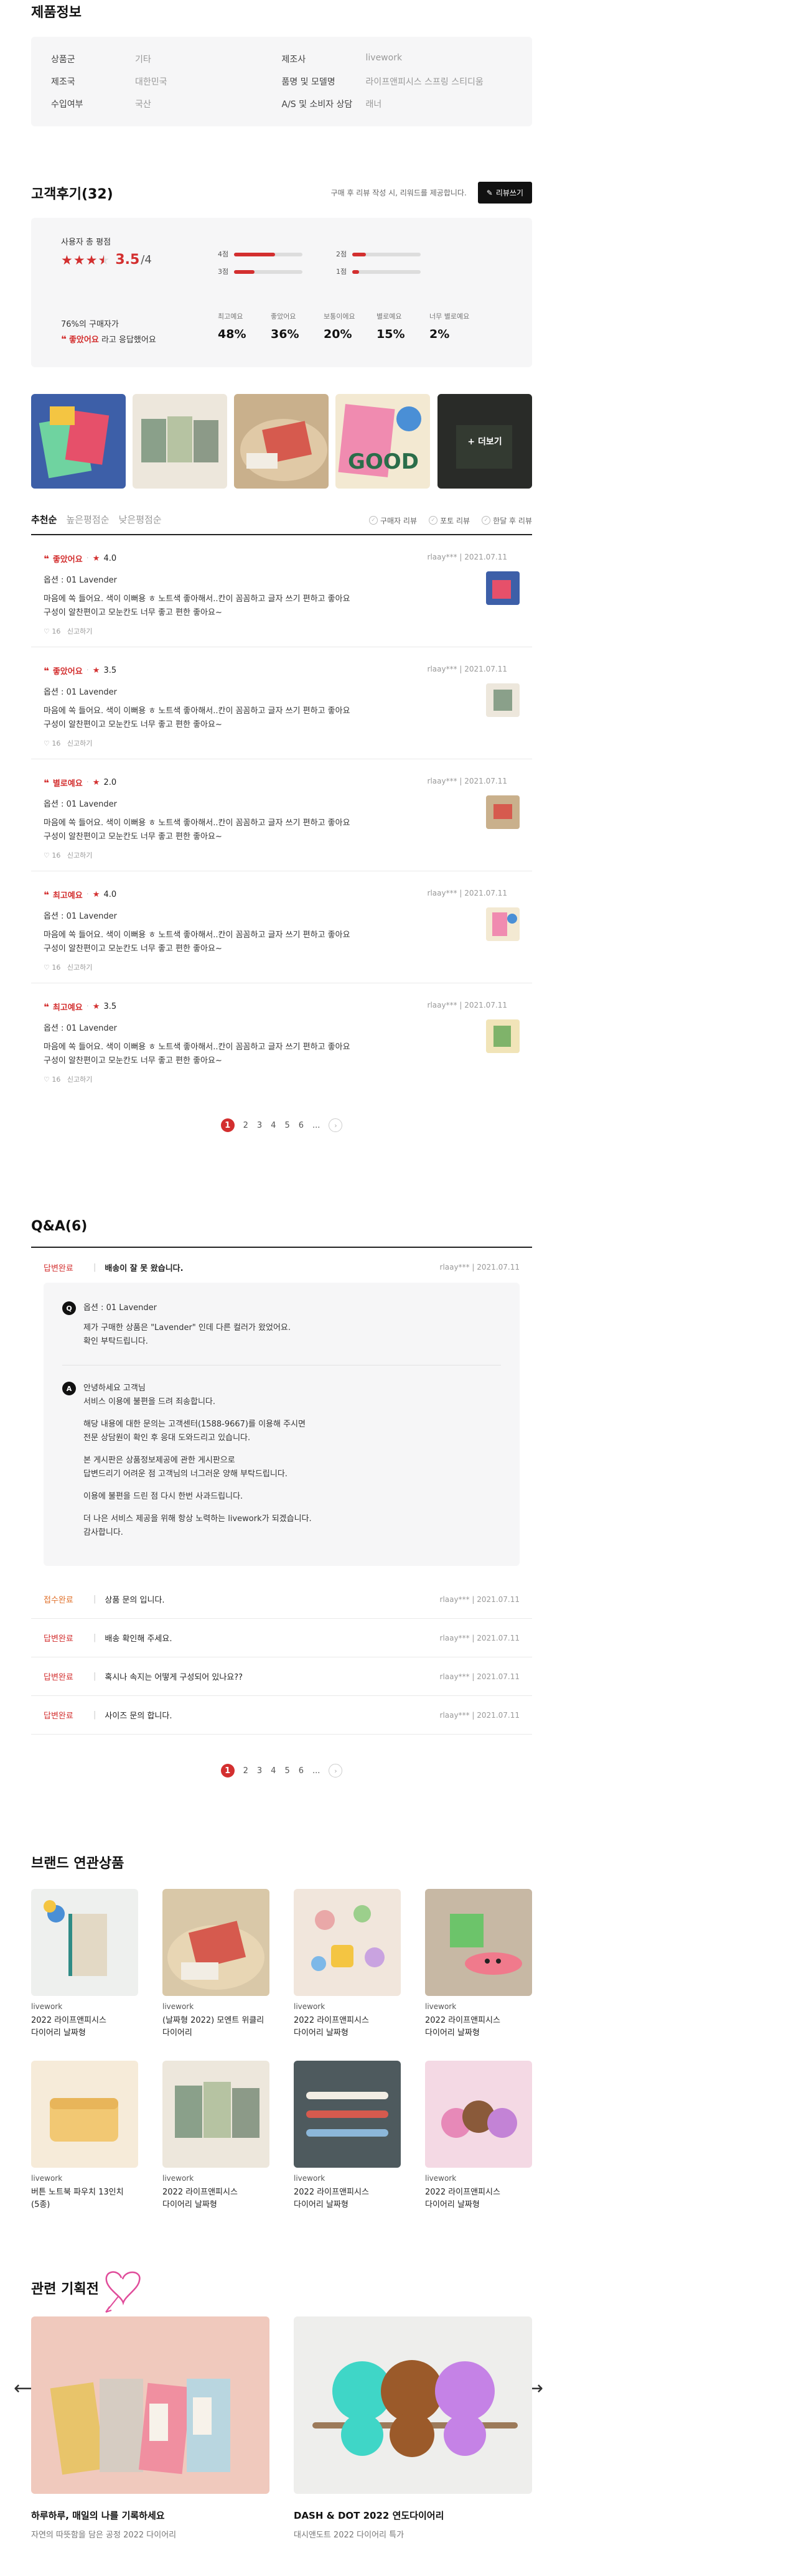  I want to click on info-row: 수입여부 국산, so click(167, 104).